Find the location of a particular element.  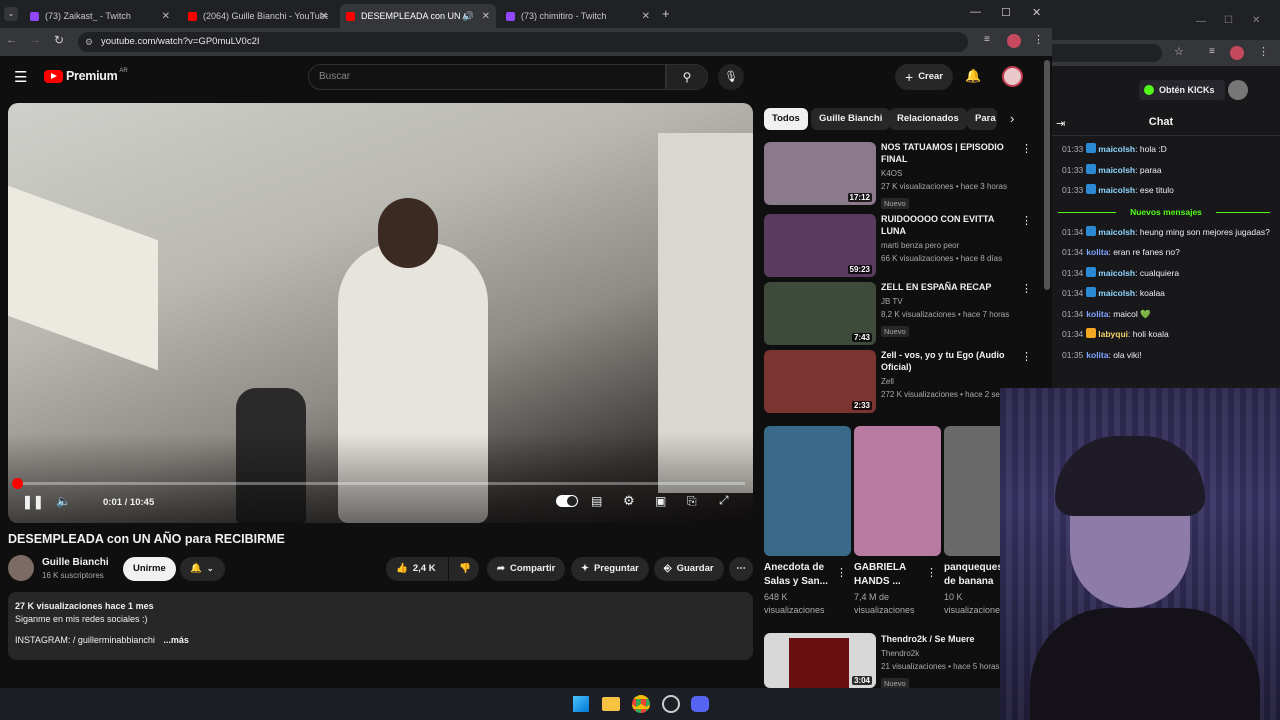

page-scrollbar is located at coordinates (1047, 175).